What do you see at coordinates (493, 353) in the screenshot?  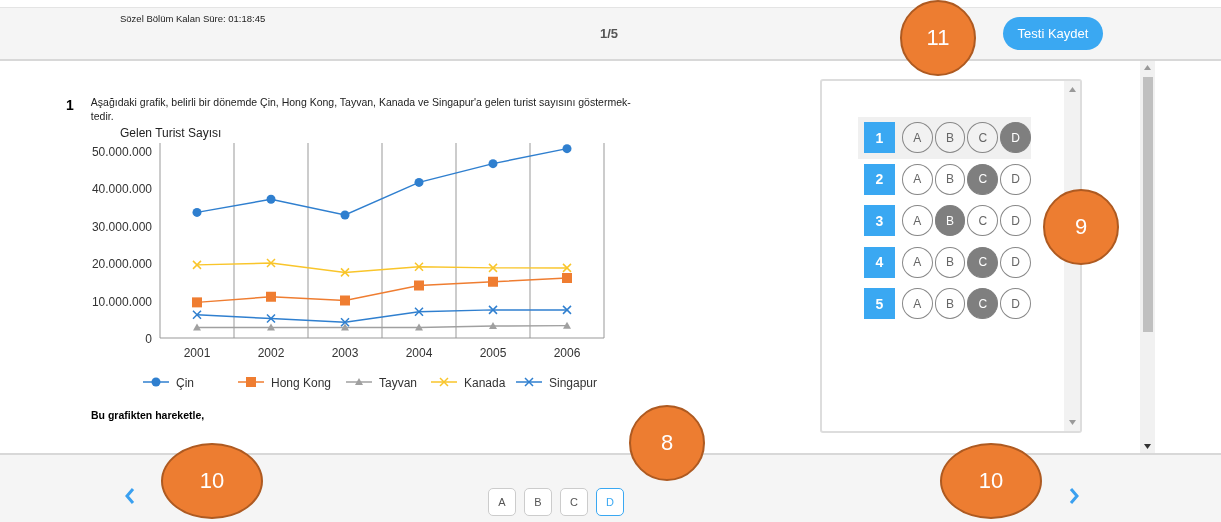 I see `x-axis-label: 2005` at bounding box center [493, 353].